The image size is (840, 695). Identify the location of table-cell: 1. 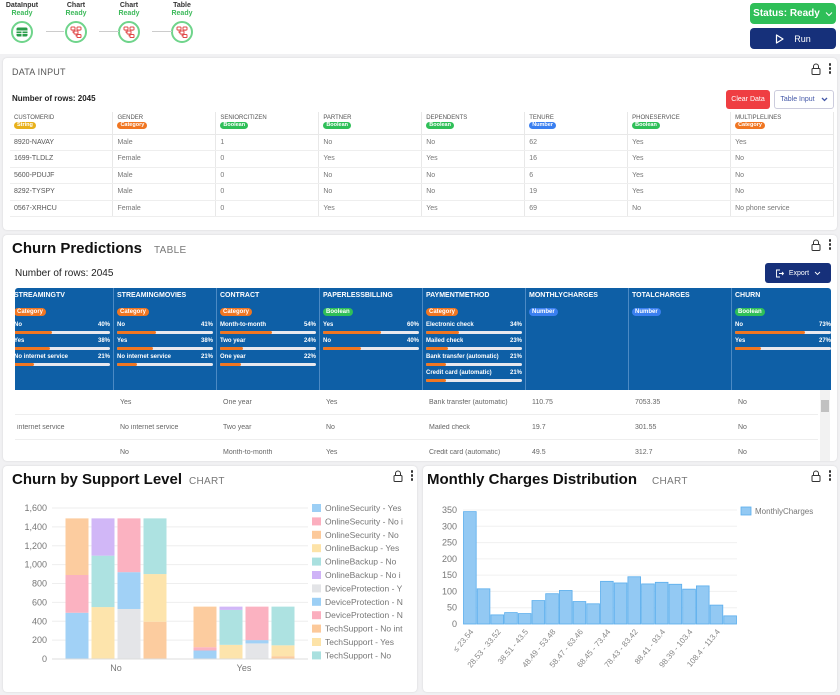
(267, 142).